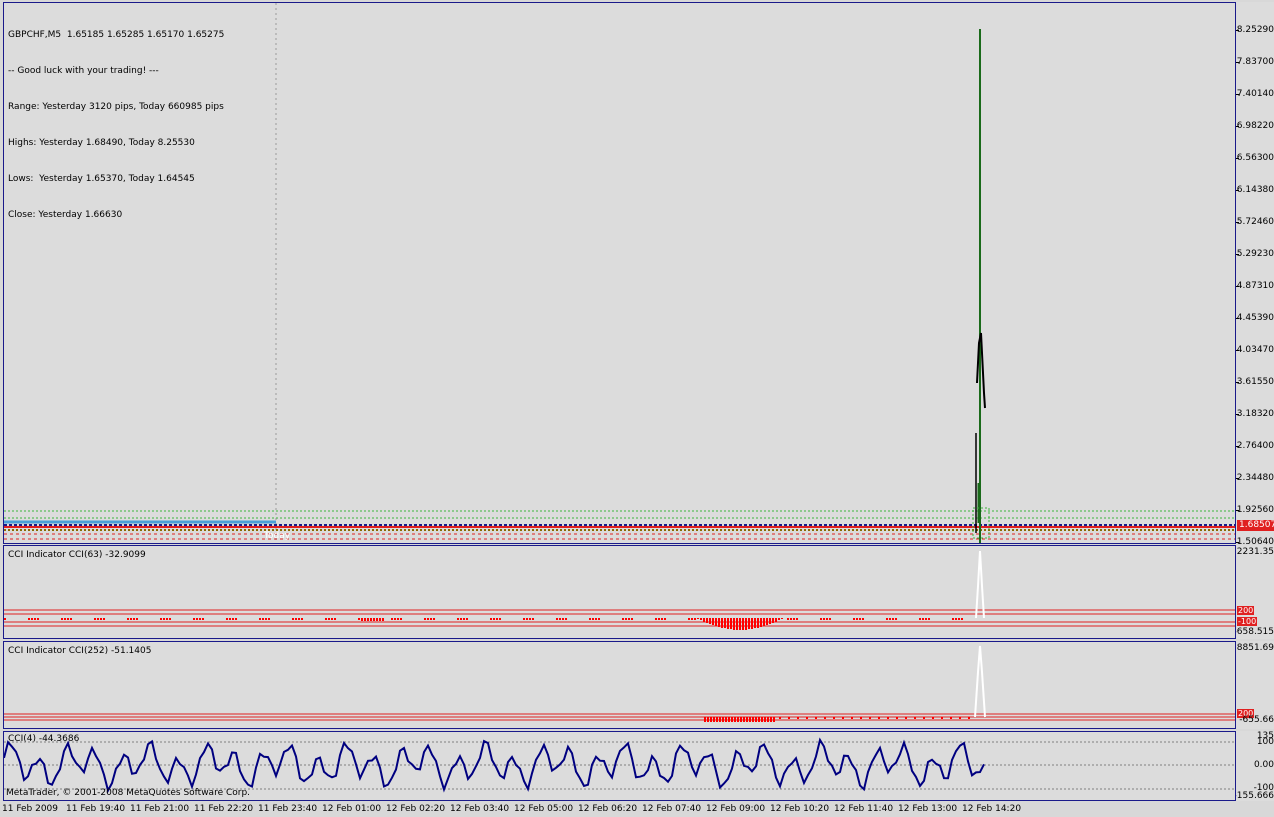 The image size is (1274, 817). I want to click on cci252-pane: CCI Indicator CCI(252) -51.1405, so click(619, 685).